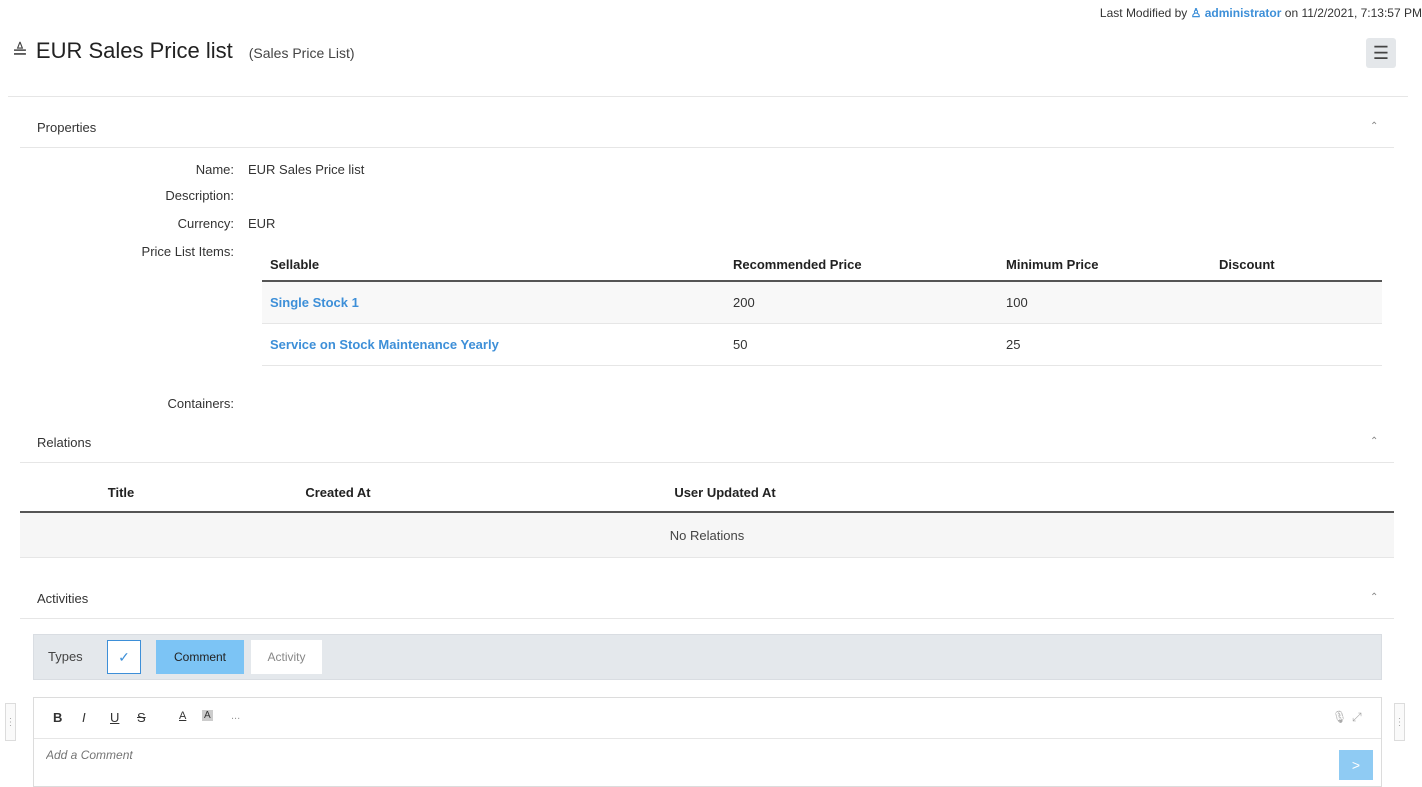  What do you see at coordinates (1145, 13) in the screenshot?
I see `last-modified-prefix: Last Modified by` at bounding box center [1145, 13].